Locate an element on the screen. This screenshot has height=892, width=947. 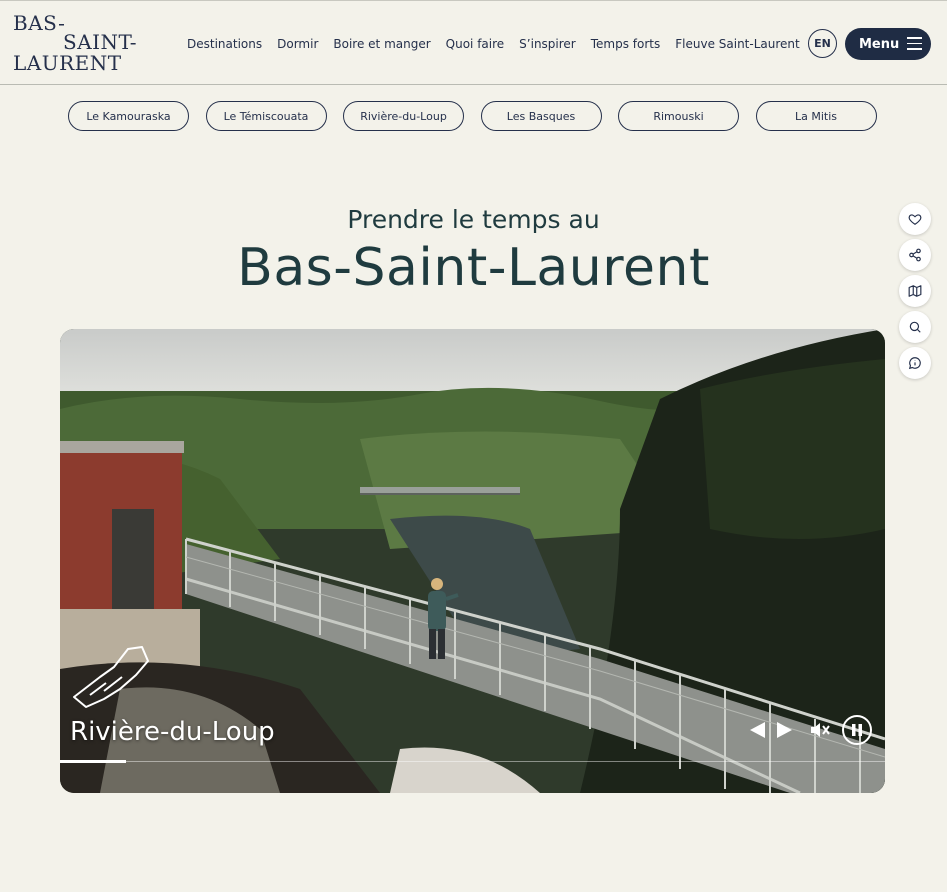
mute-button is located at coordinates (820, 730).